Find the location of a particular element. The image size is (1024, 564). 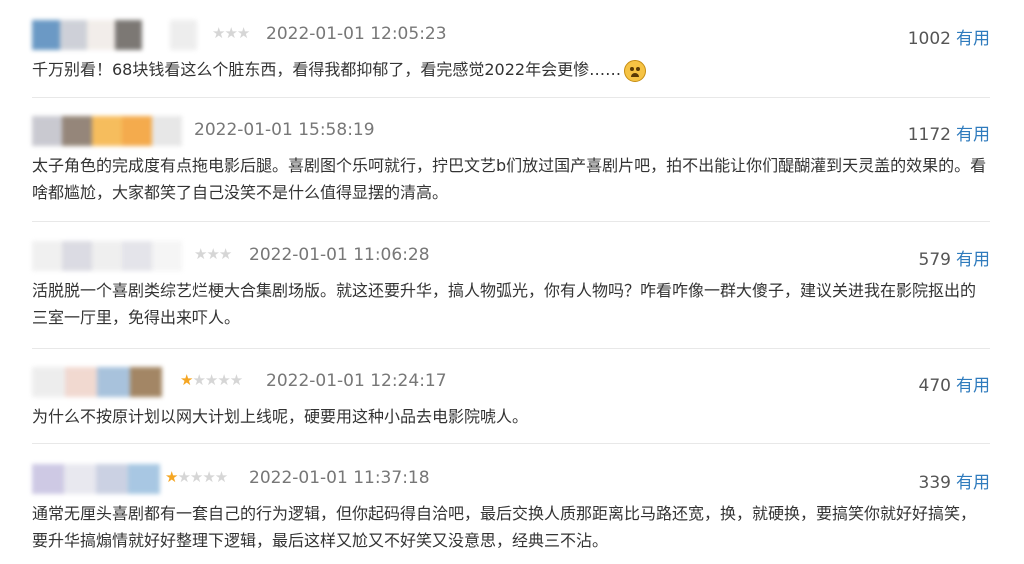

comment-time: 2022-01-01 11:37:18 is located at coordinates (339, 478).